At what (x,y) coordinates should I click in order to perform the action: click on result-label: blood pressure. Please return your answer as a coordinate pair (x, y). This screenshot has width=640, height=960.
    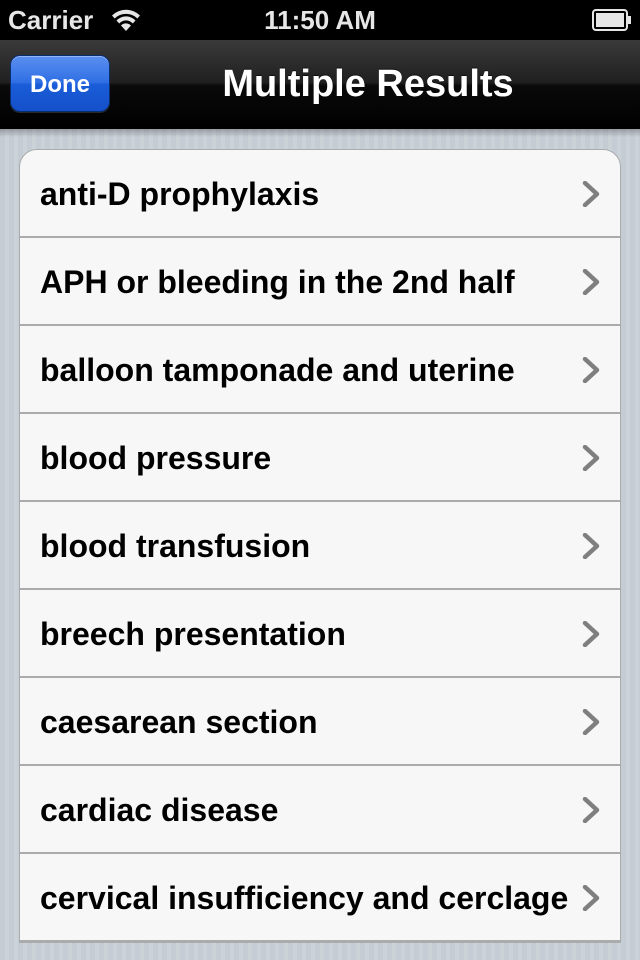
    Looking at the image, I should click on (156, 458).